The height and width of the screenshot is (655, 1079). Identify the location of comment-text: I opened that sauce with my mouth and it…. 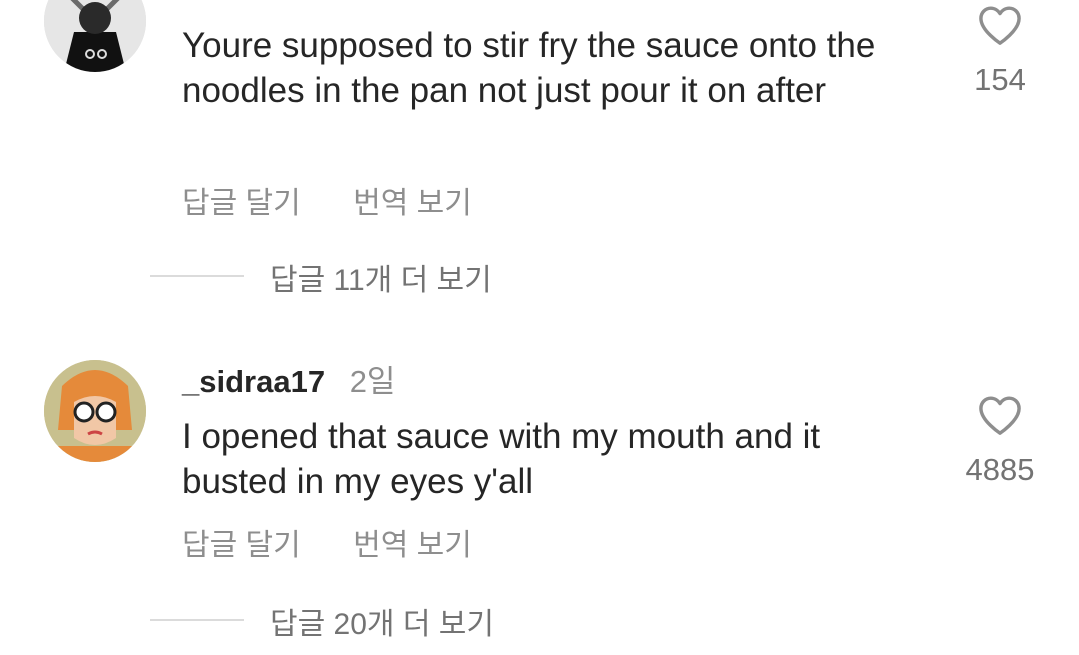
(501, 459).